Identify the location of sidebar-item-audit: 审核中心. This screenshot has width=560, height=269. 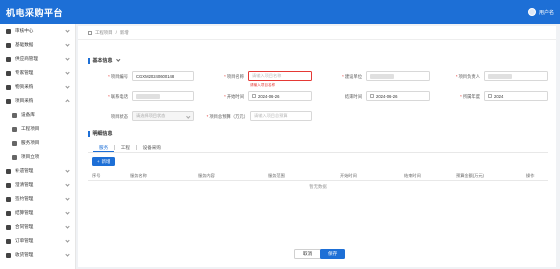
(37, 31).